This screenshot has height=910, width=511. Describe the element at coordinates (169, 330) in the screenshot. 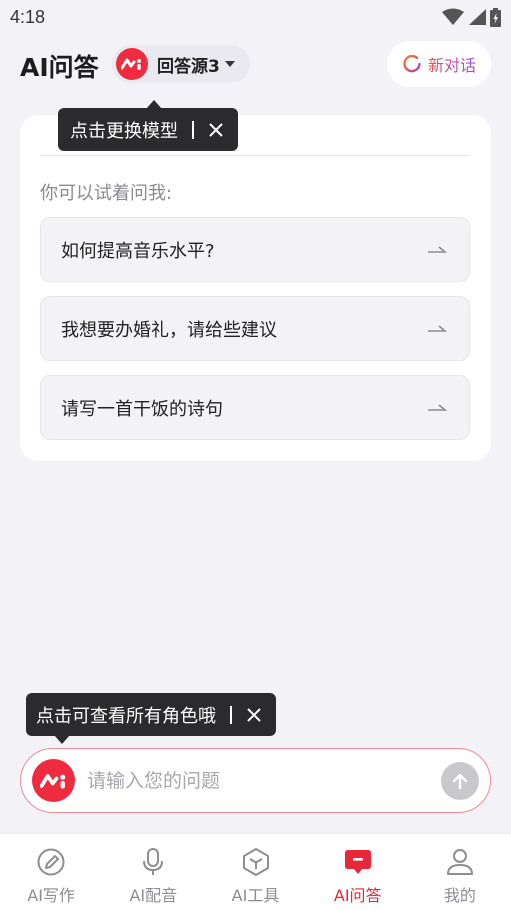

I see `suggestion-text: 我想要办婚礼，请给些建议` at that location.